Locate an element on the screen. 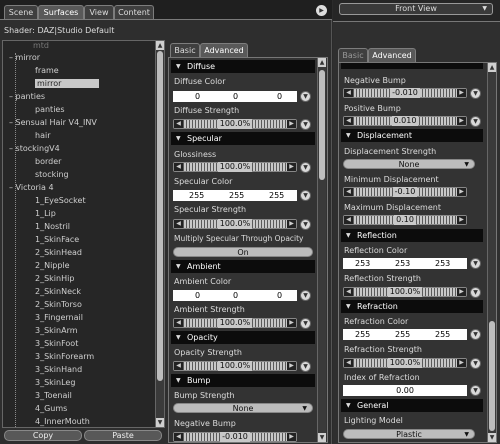 This screenshot has height=444, width=500. tree-group: – mirror is located at coordinates (24, 57).